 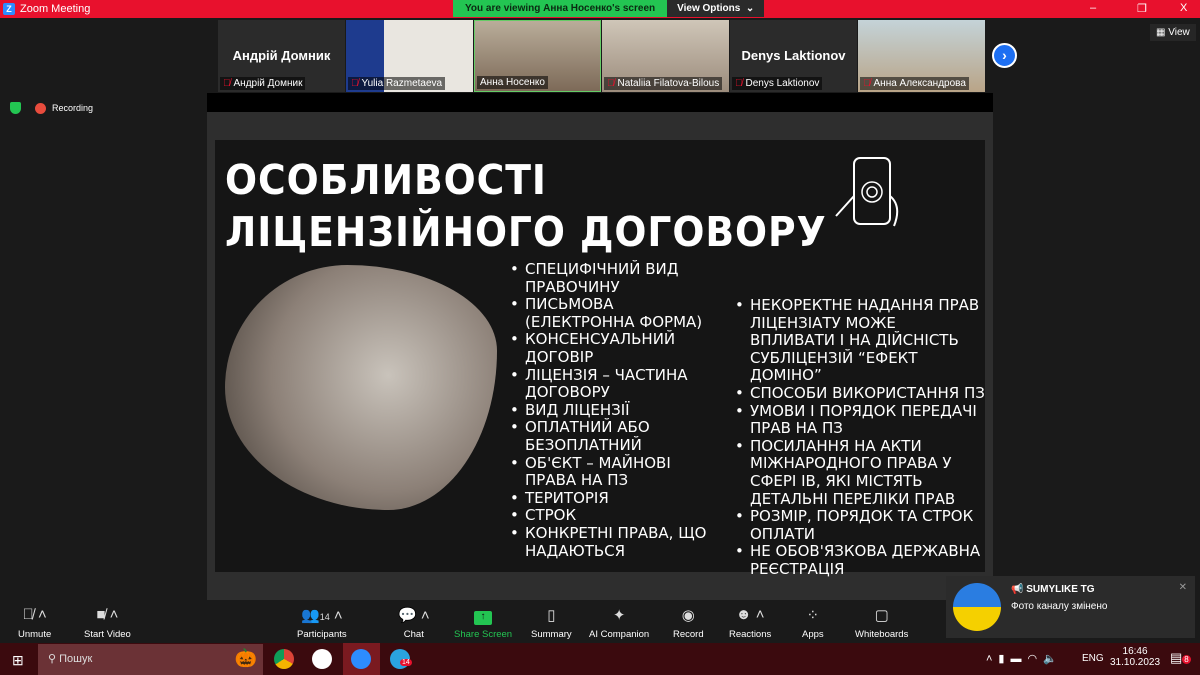 What do you see at coordinates (1053, 589) in the screenshot?
I see `notification-title: 📢 SUMYLIKE TG` at bounding box center [1053, 589].